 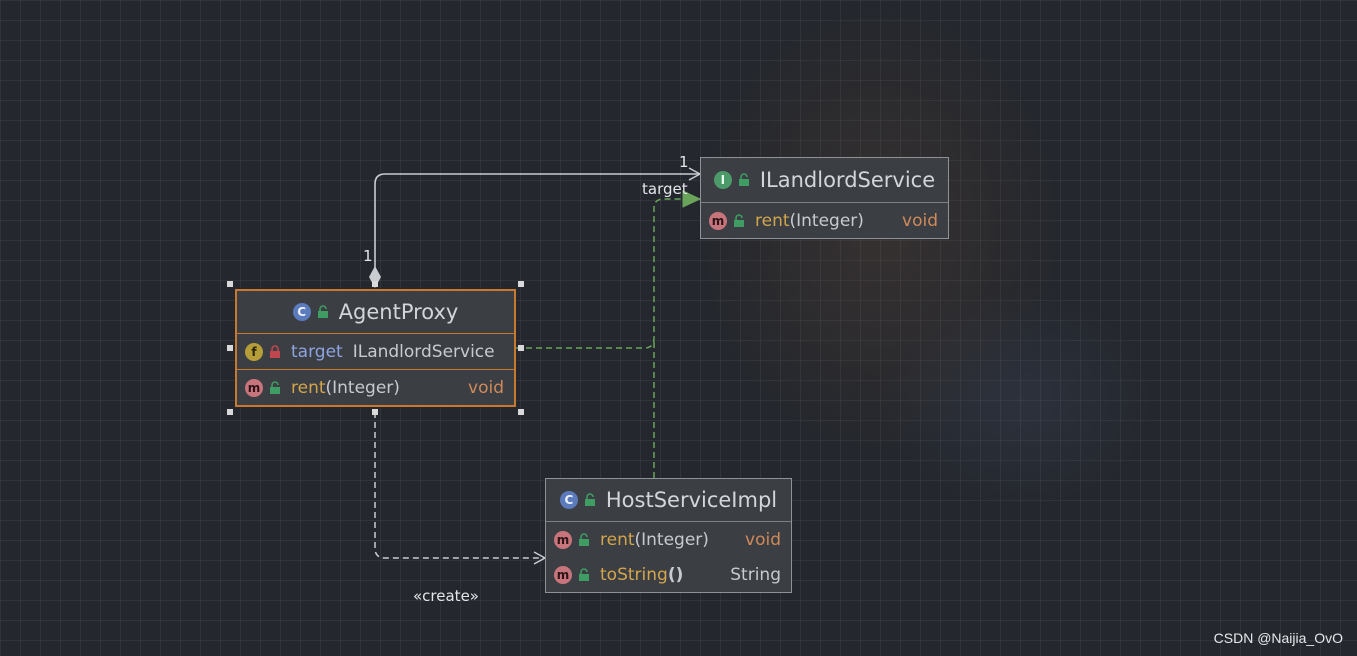 What do you see at coordinates (375, 412) in the screenshot?
I see `resize-handle-s` at bounding box center [375, 412].